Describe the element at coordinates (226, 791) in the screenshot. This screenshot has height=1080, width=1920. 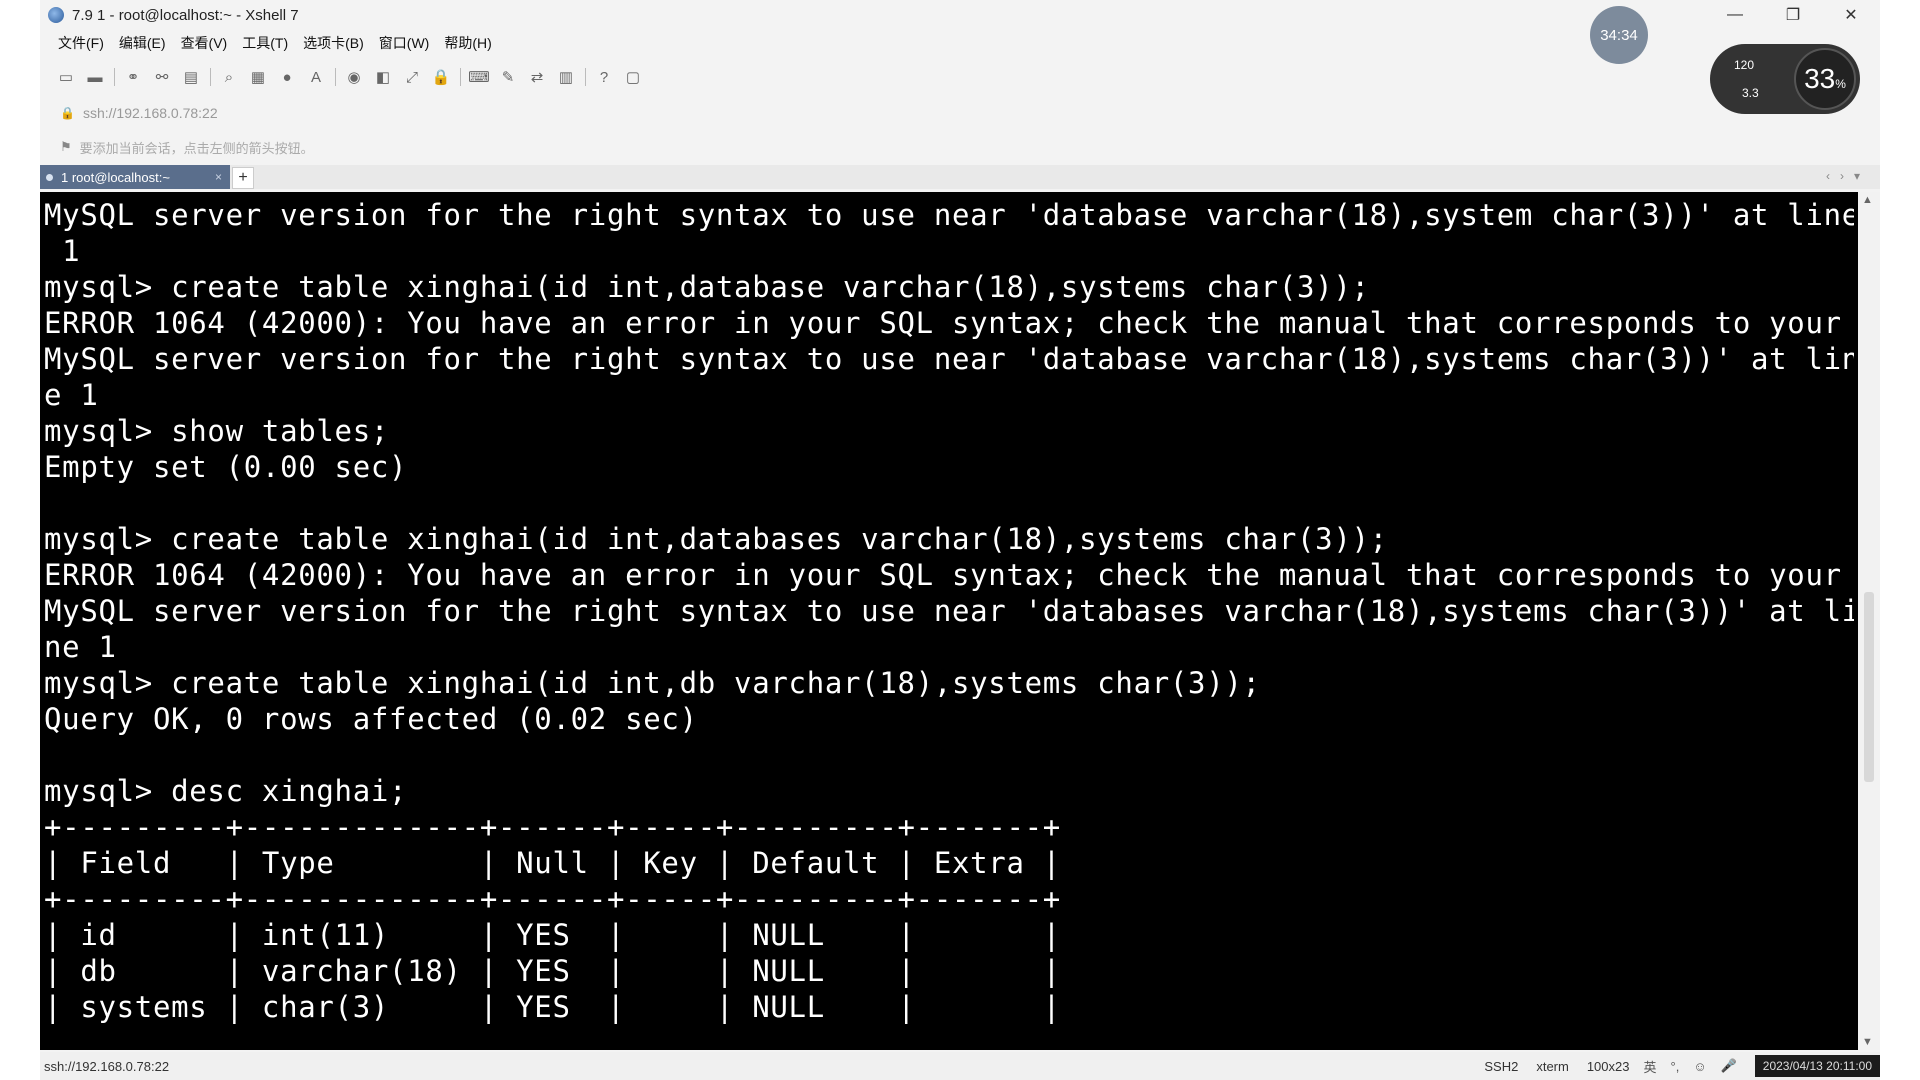
I see `terminal-line: mysql> desc xinghai;` at that location.